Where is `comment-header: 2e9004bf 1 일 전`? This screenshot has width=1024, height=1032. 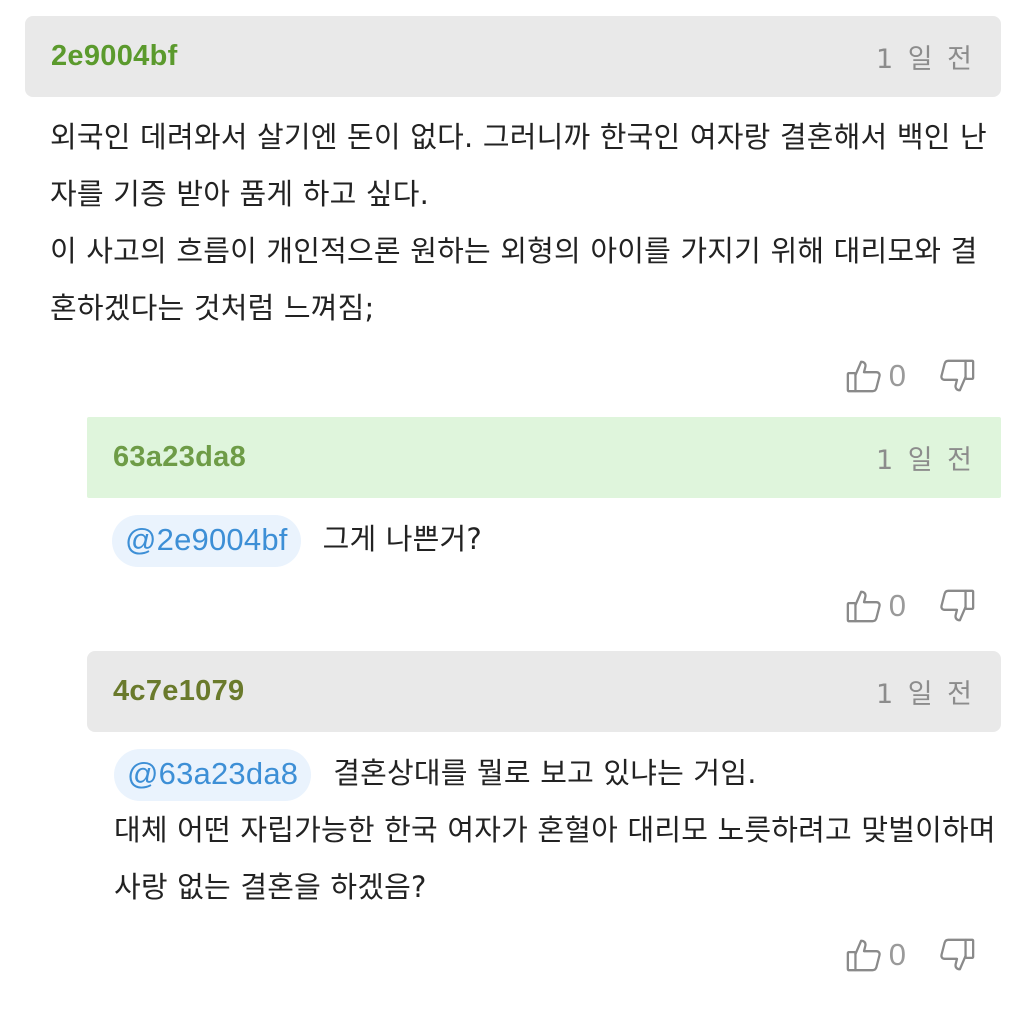 comment-header: 2e9004bf 1 일 전 is located at coordinates (513, 56).